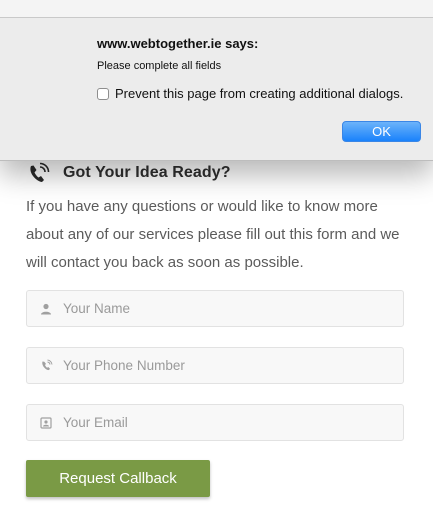 The width and height of the screenshot is (433, 509). I want to click on phone-icon, so click(46, 366).